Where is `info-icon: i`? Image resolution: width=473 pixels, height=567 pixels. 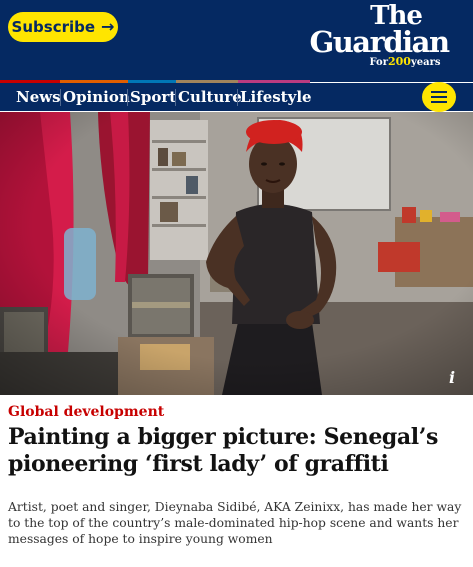
info-icon: i is located at coordinates (452, 378).